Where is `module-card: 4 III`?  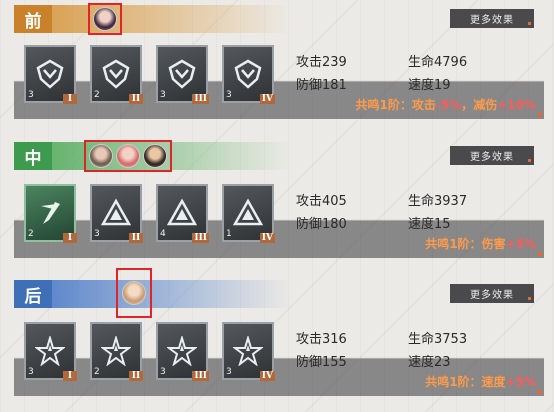 module-card: 4 III is located at coordinates (182, 213).